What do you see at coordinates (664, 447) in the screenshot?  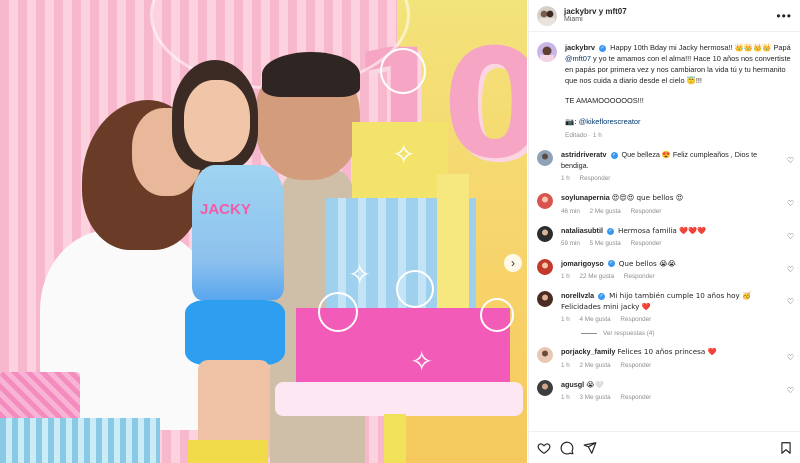 I see `post-action-bar` at bounding box center [664, 447].